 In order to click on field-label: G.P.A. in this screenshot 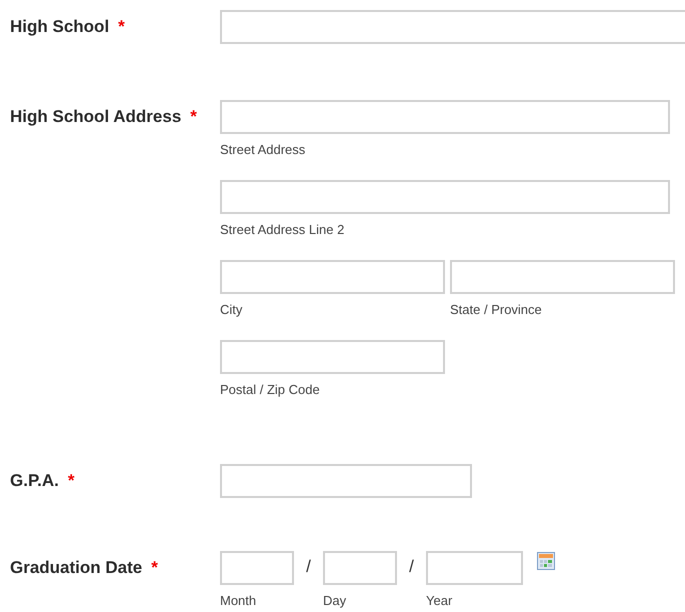, I will do `click(34, 480)`.